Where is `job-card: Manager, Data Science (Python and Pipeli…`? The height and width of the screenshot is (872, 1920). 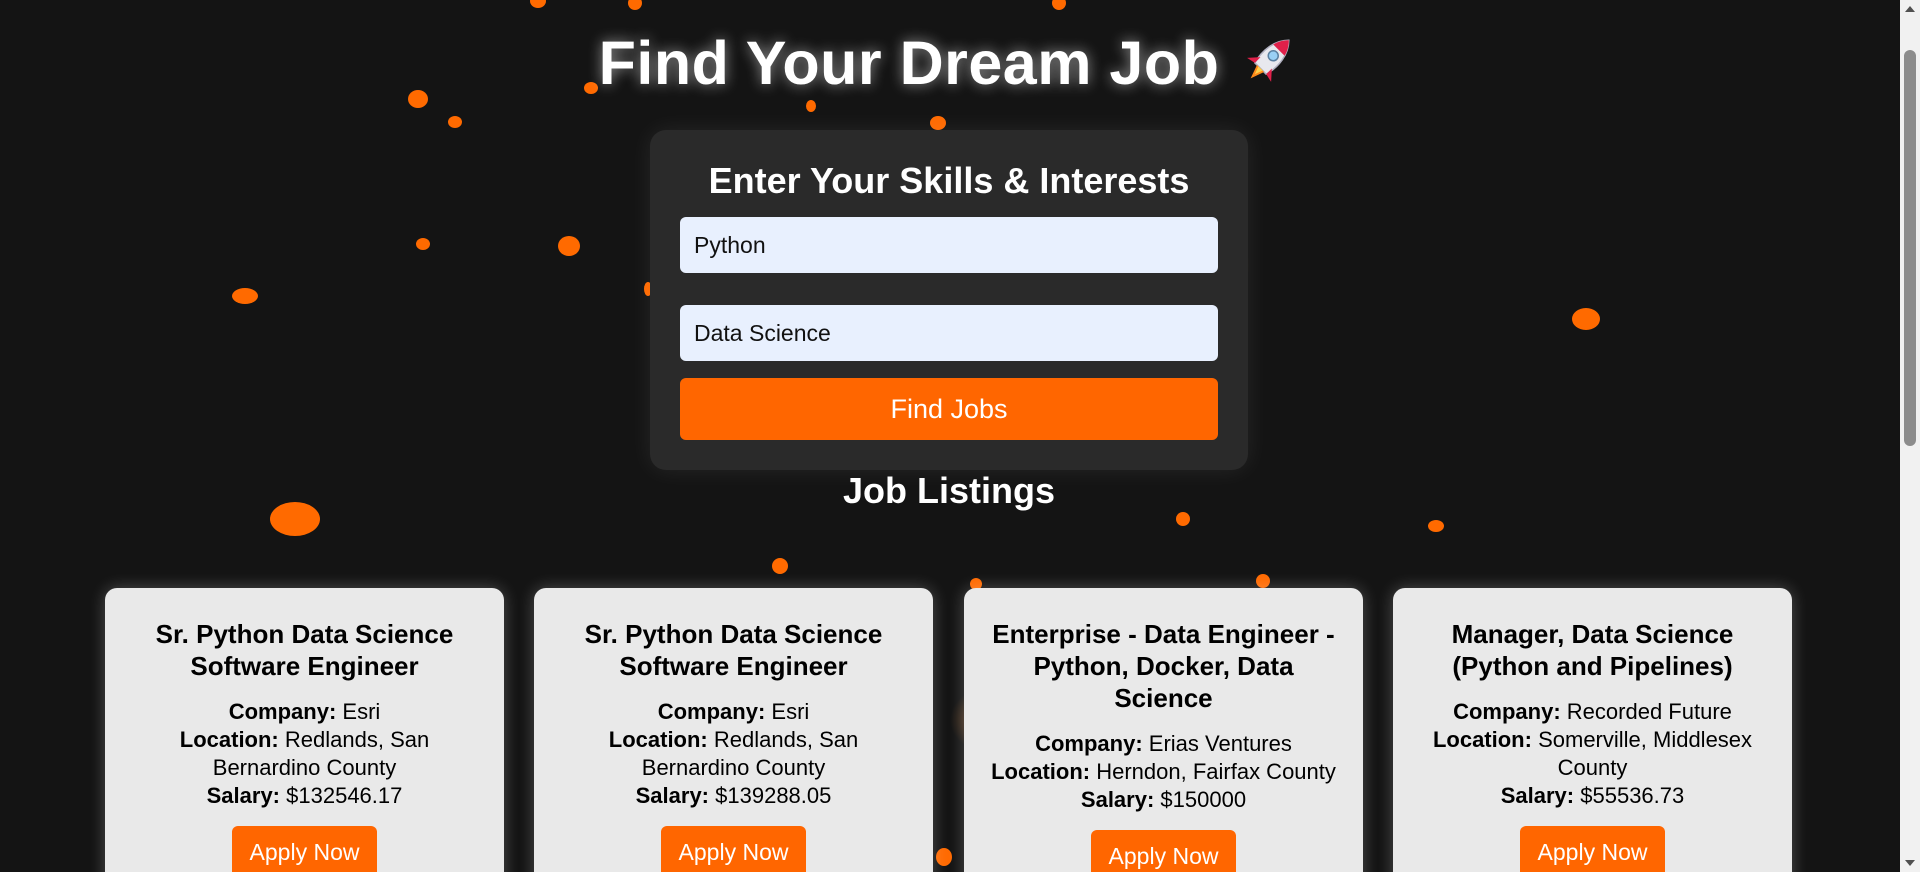 job-card: Manager, Data Science (Python and Pipeli… is located at coordinates (1592, 730).